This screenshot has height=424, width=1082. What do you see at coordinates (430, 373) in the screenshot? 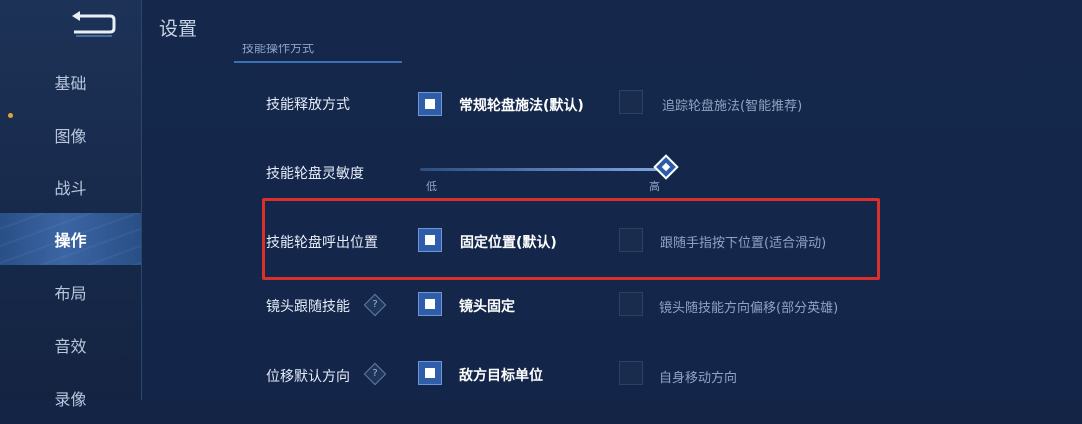
I see `direction-target-checkbox` at bounding box center [430, 373].